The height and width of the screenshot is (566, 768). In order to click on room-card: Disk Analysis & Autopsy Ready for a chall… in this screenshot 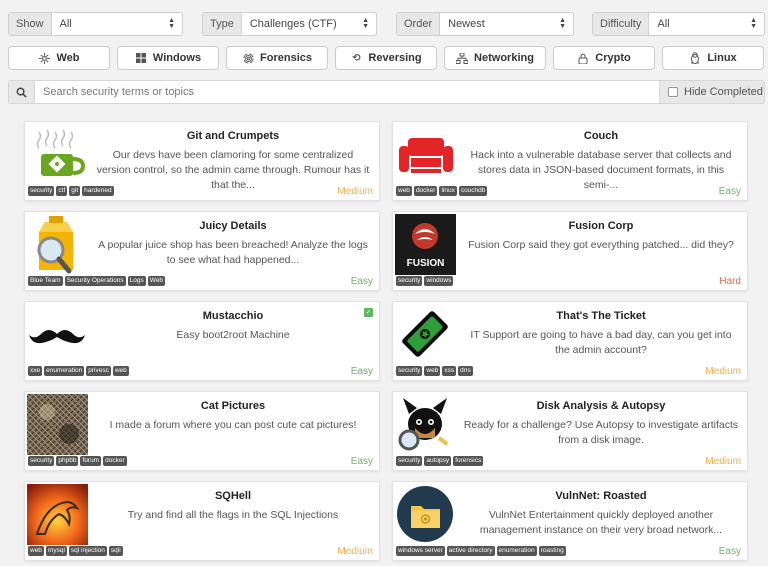, I will do `click(570, 431)`.